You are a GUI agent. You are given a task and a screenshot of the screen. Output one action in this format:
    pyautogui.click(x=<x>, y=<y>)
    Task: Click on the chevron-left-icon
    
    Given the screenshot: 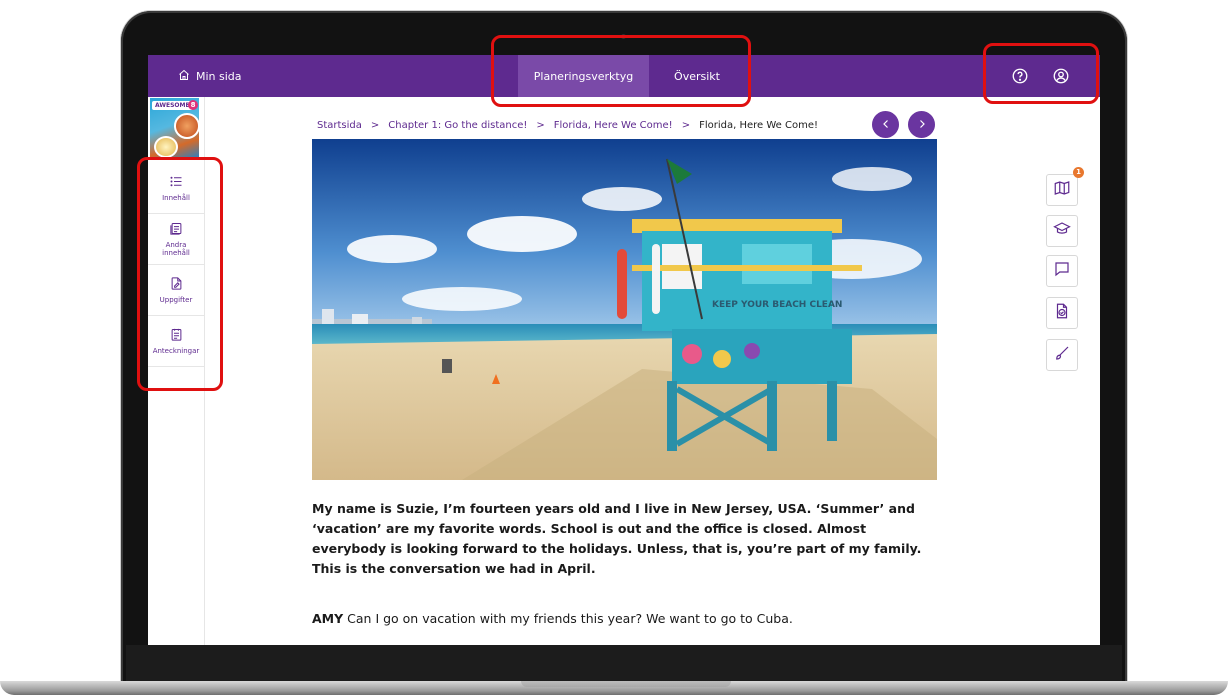 What is the action you would take?
    pyautogui.click(x=886, y=124)
    